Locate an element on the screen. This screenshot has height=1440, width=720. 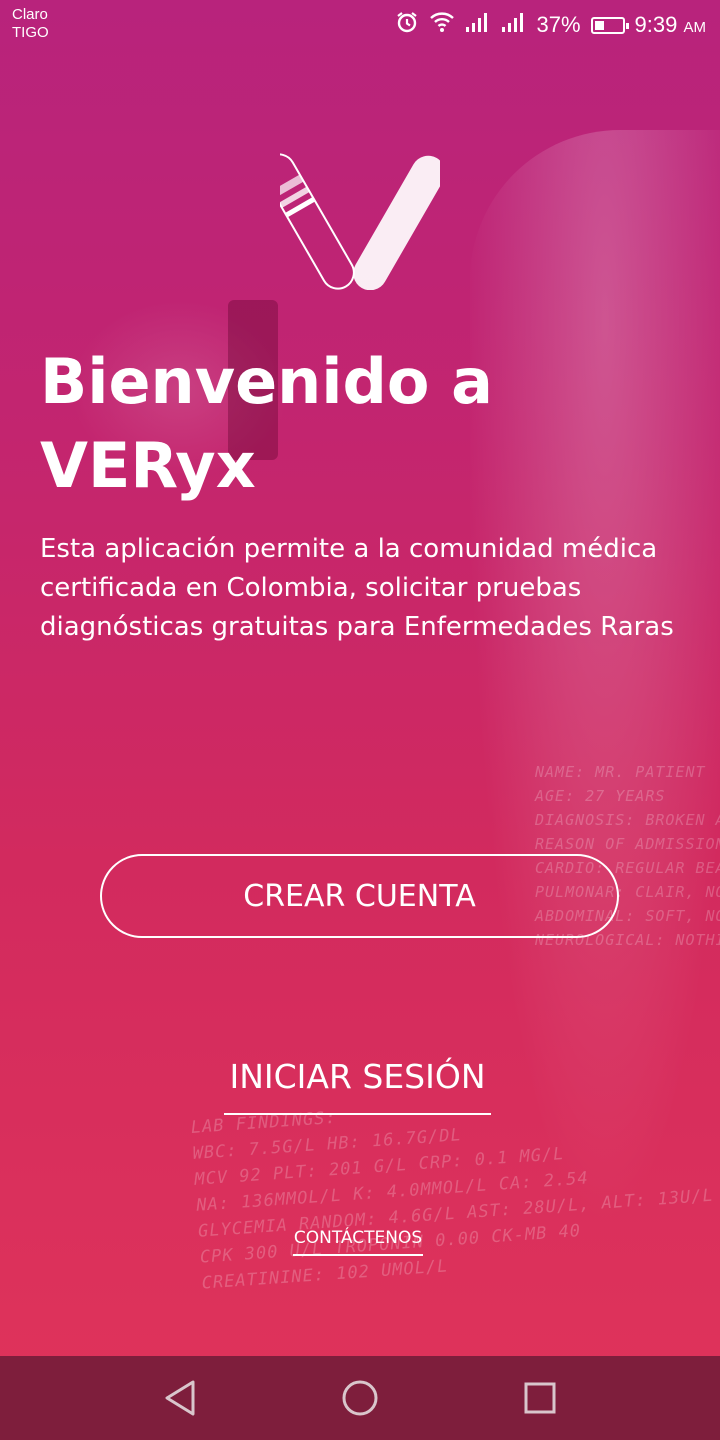
create-account-label: CREAR CUENTA is located at coordinates (359, 896).